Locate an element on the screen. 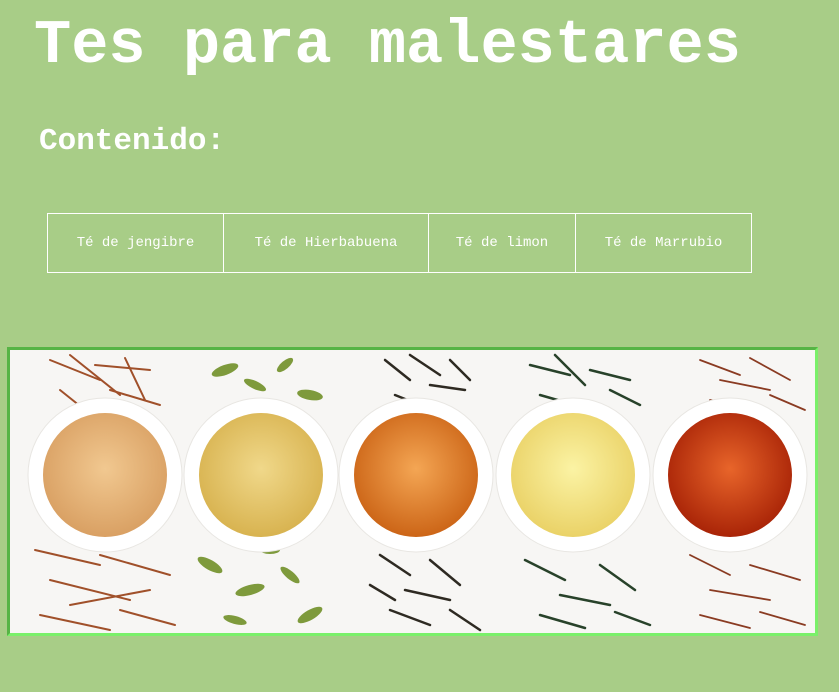 The height and width of the screenshot is (692, 839). nav-link-horehound-tea: Té de Marrubio is located at coordinates (663, 243).